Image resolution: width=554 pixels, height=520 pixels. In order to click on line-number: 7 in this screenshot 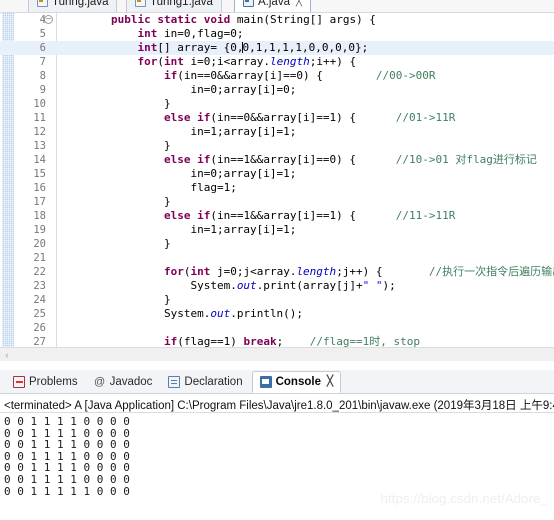, I will do `click(42, 62)`.